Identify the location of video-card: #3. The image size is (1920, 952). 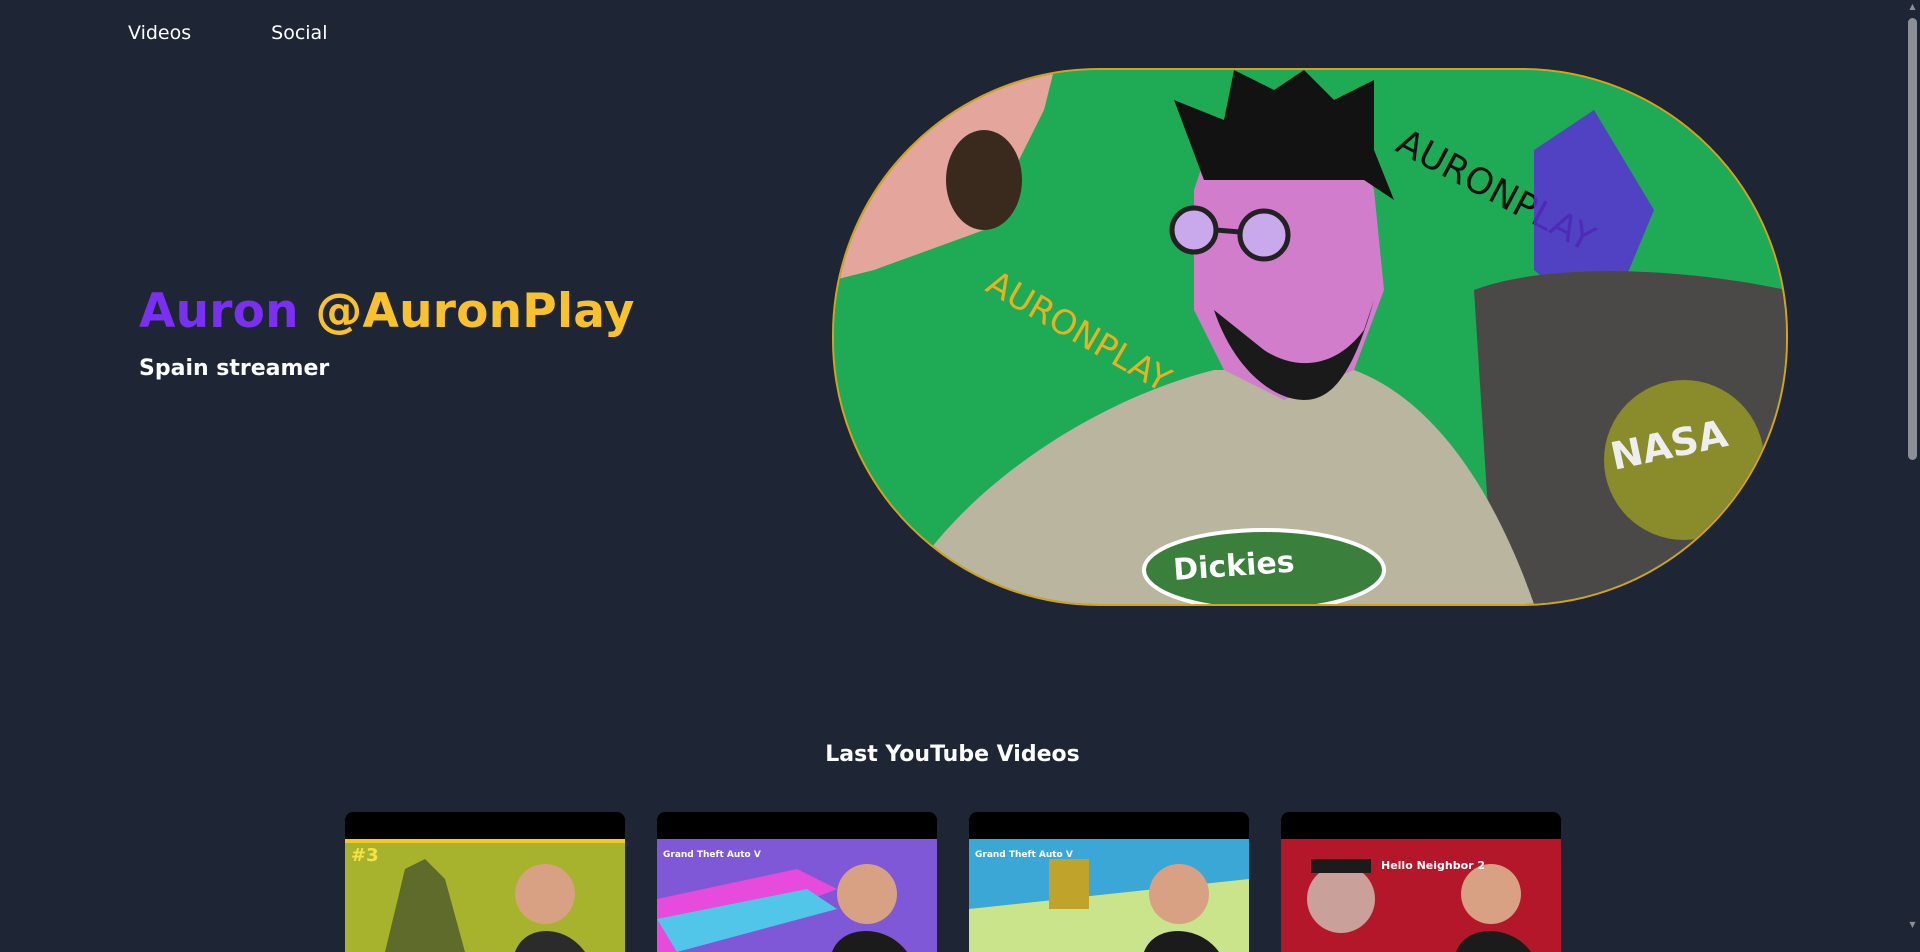
(485, 882).